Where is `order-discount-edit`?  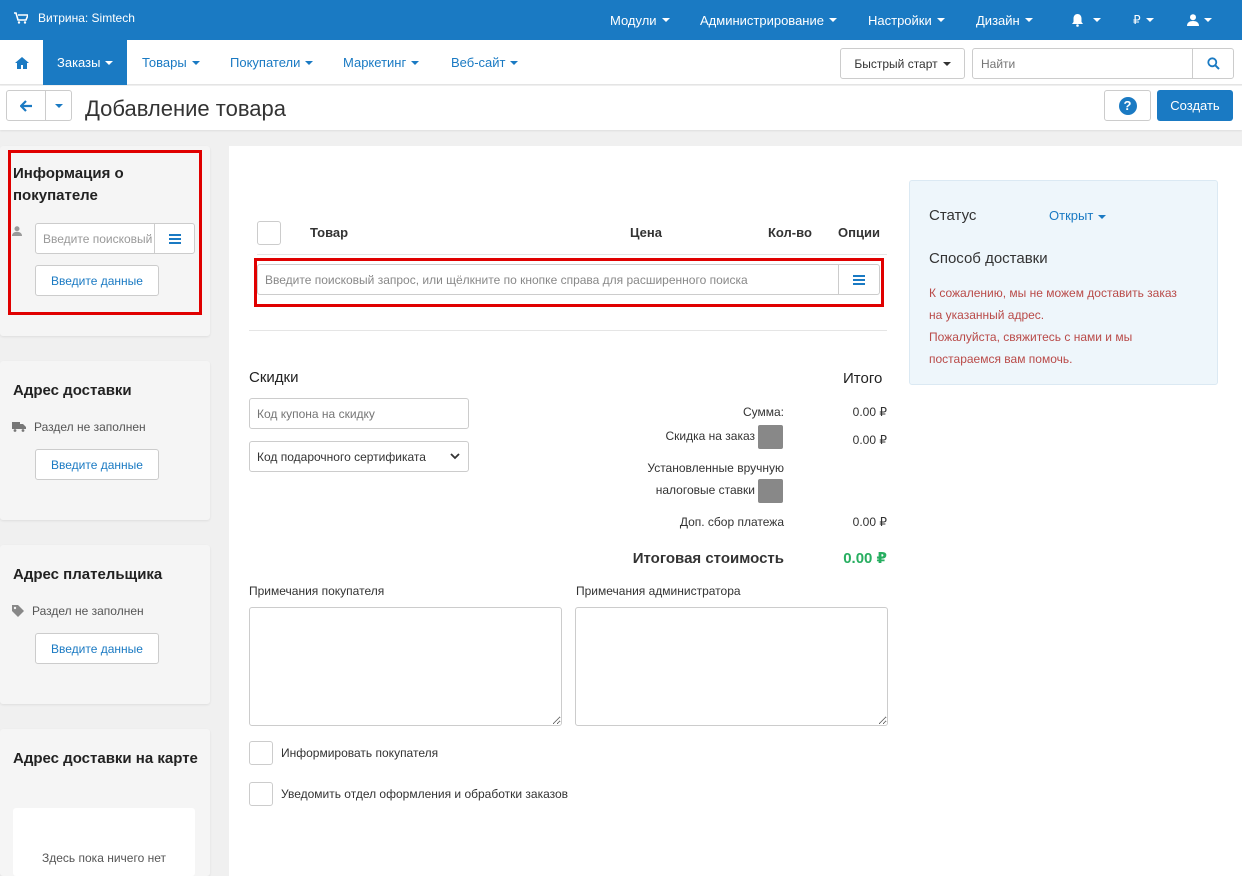 order-discount-edit is located at coordinates (770, 437).